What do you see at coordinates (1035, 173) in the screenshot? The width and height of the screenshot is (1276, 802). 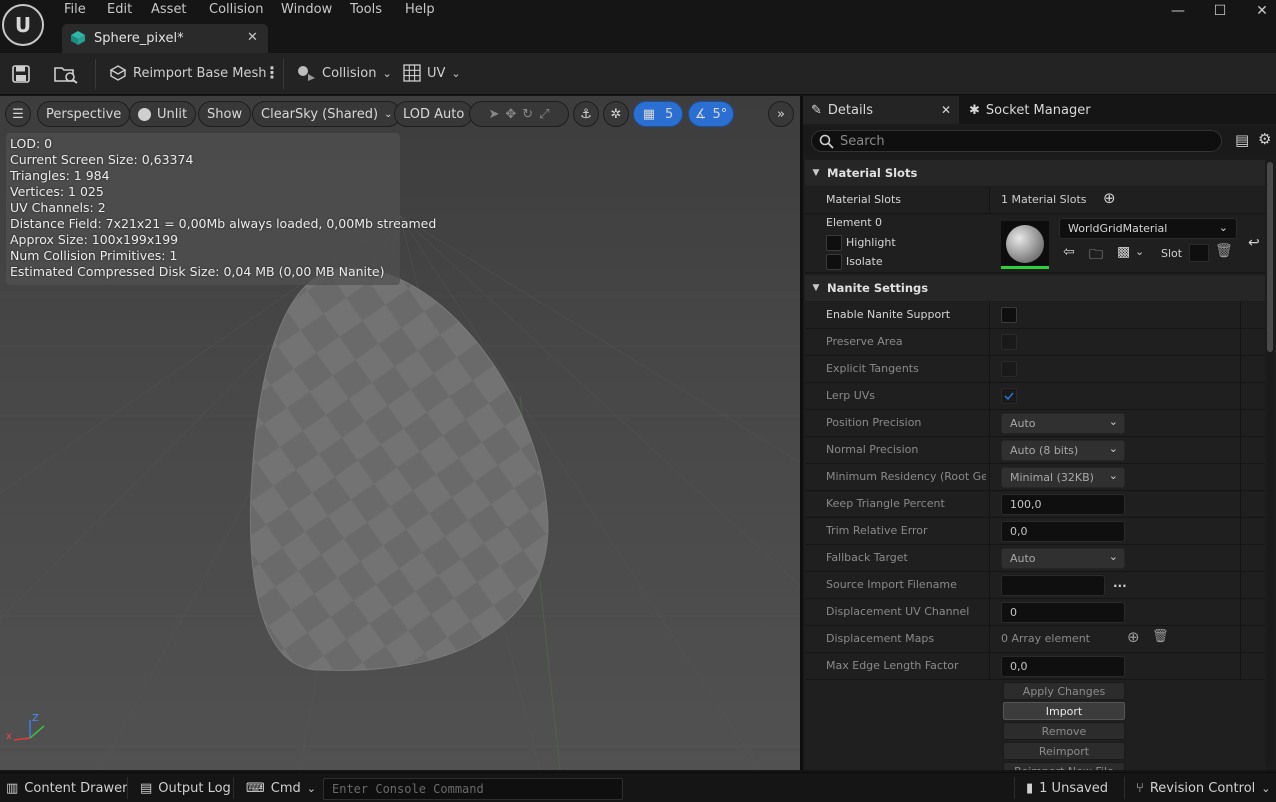 I see `section-material-slots: ▼ Material Slots` at bounding box center [1035, 173].